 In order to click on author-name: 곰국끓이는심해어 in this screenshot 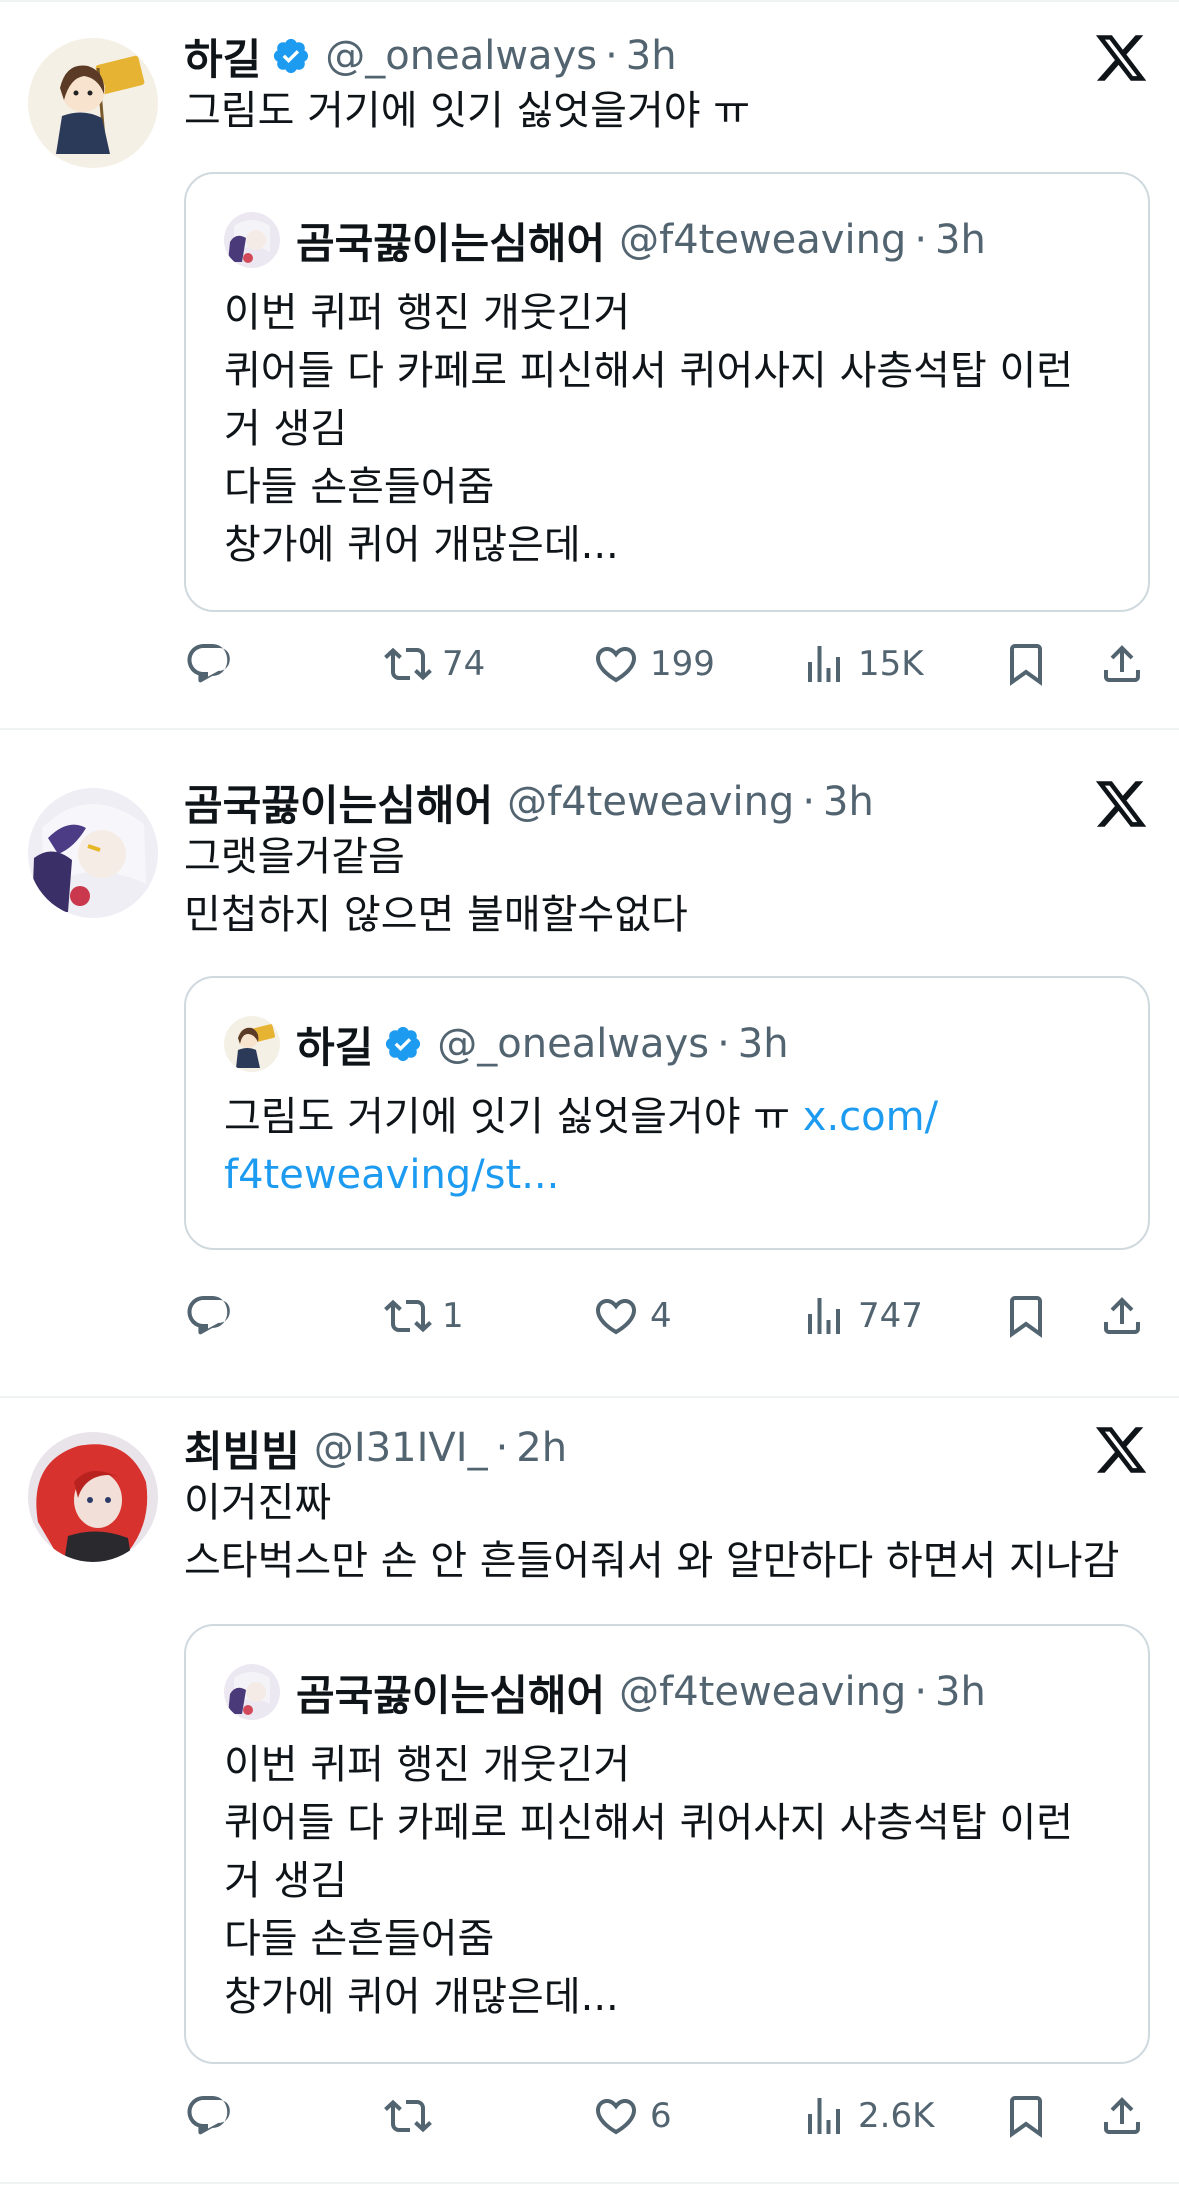, I will do `click(338, 802)`.